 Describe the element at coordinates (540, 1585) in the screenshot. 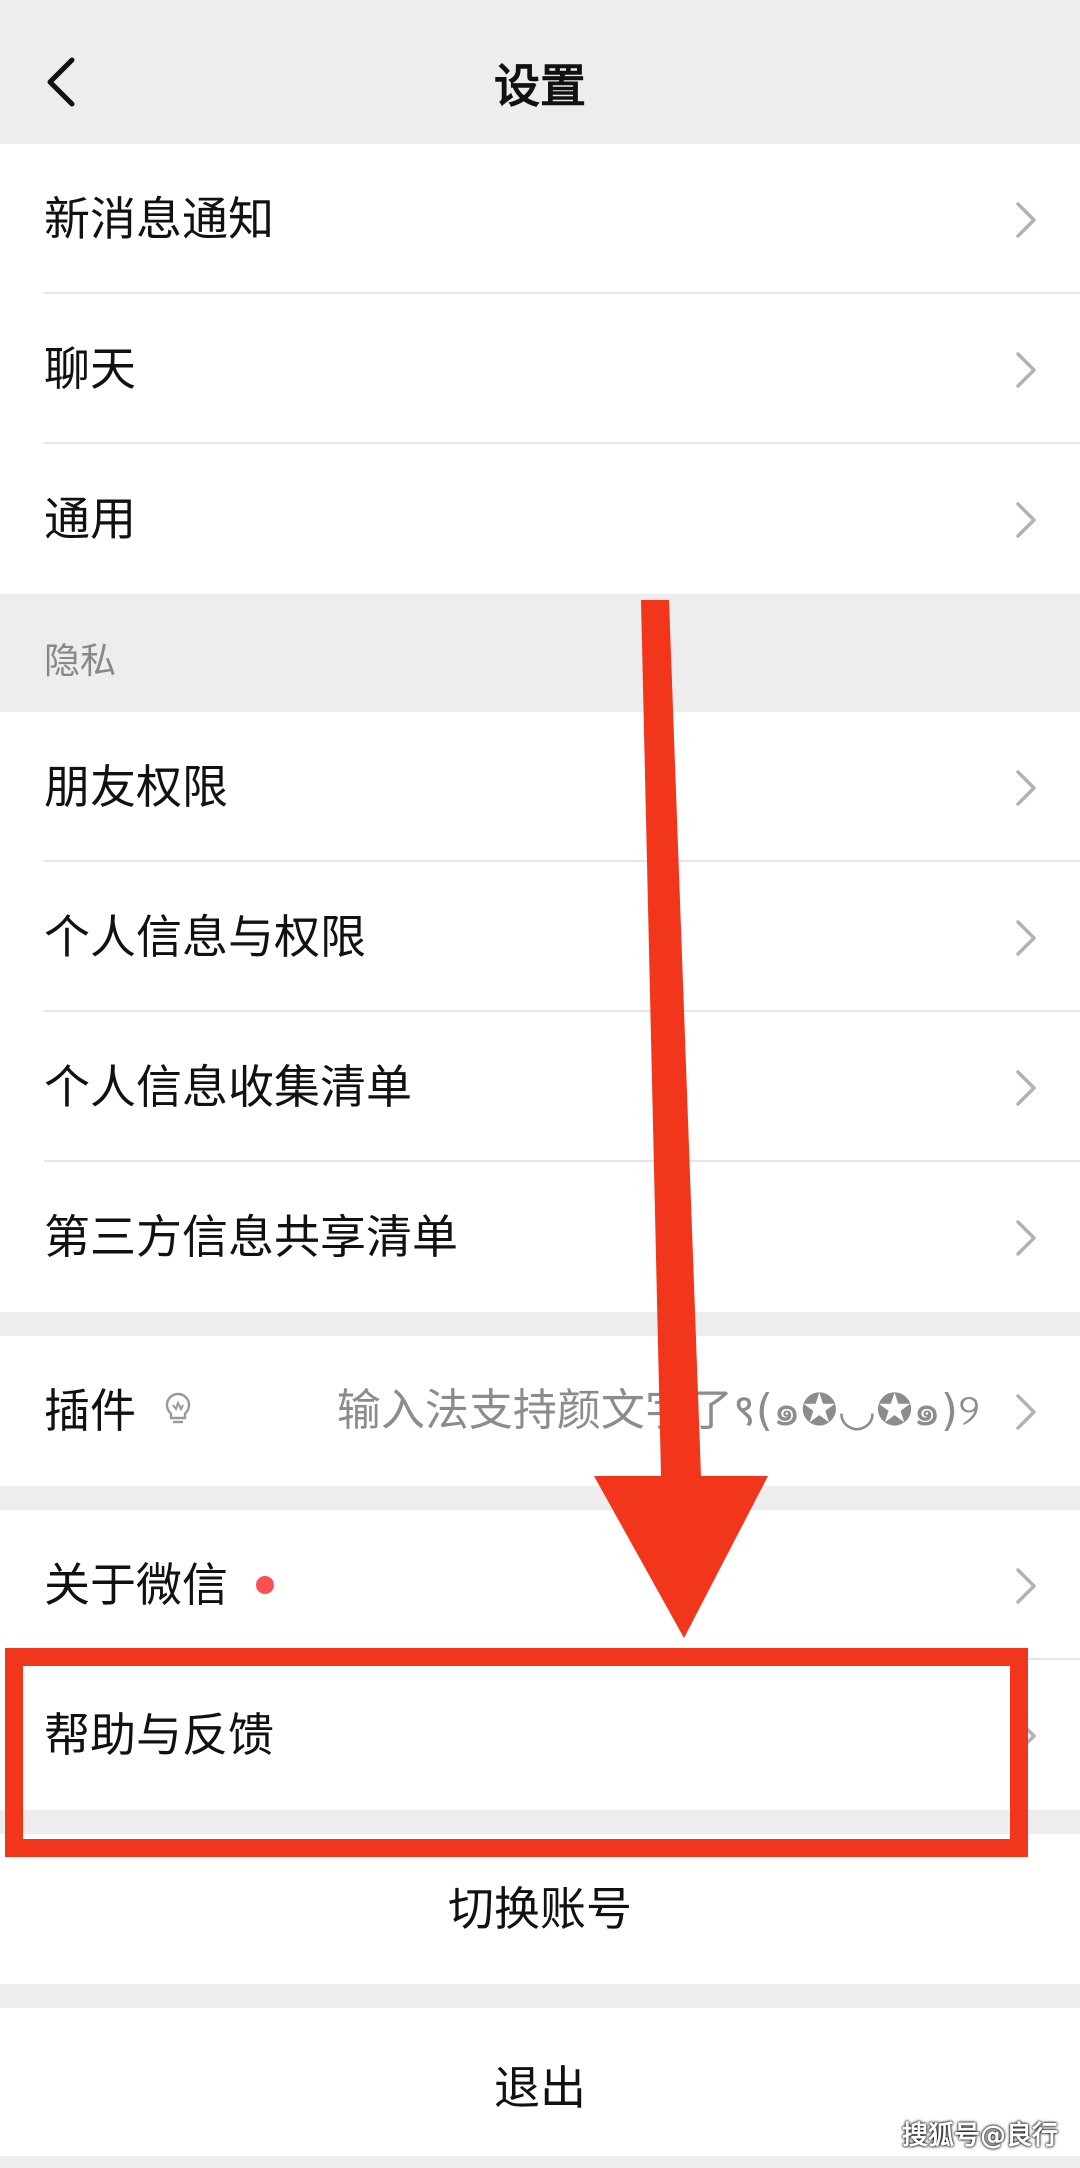

I see `settings-item-about-wechat: 关于微信` at that location.